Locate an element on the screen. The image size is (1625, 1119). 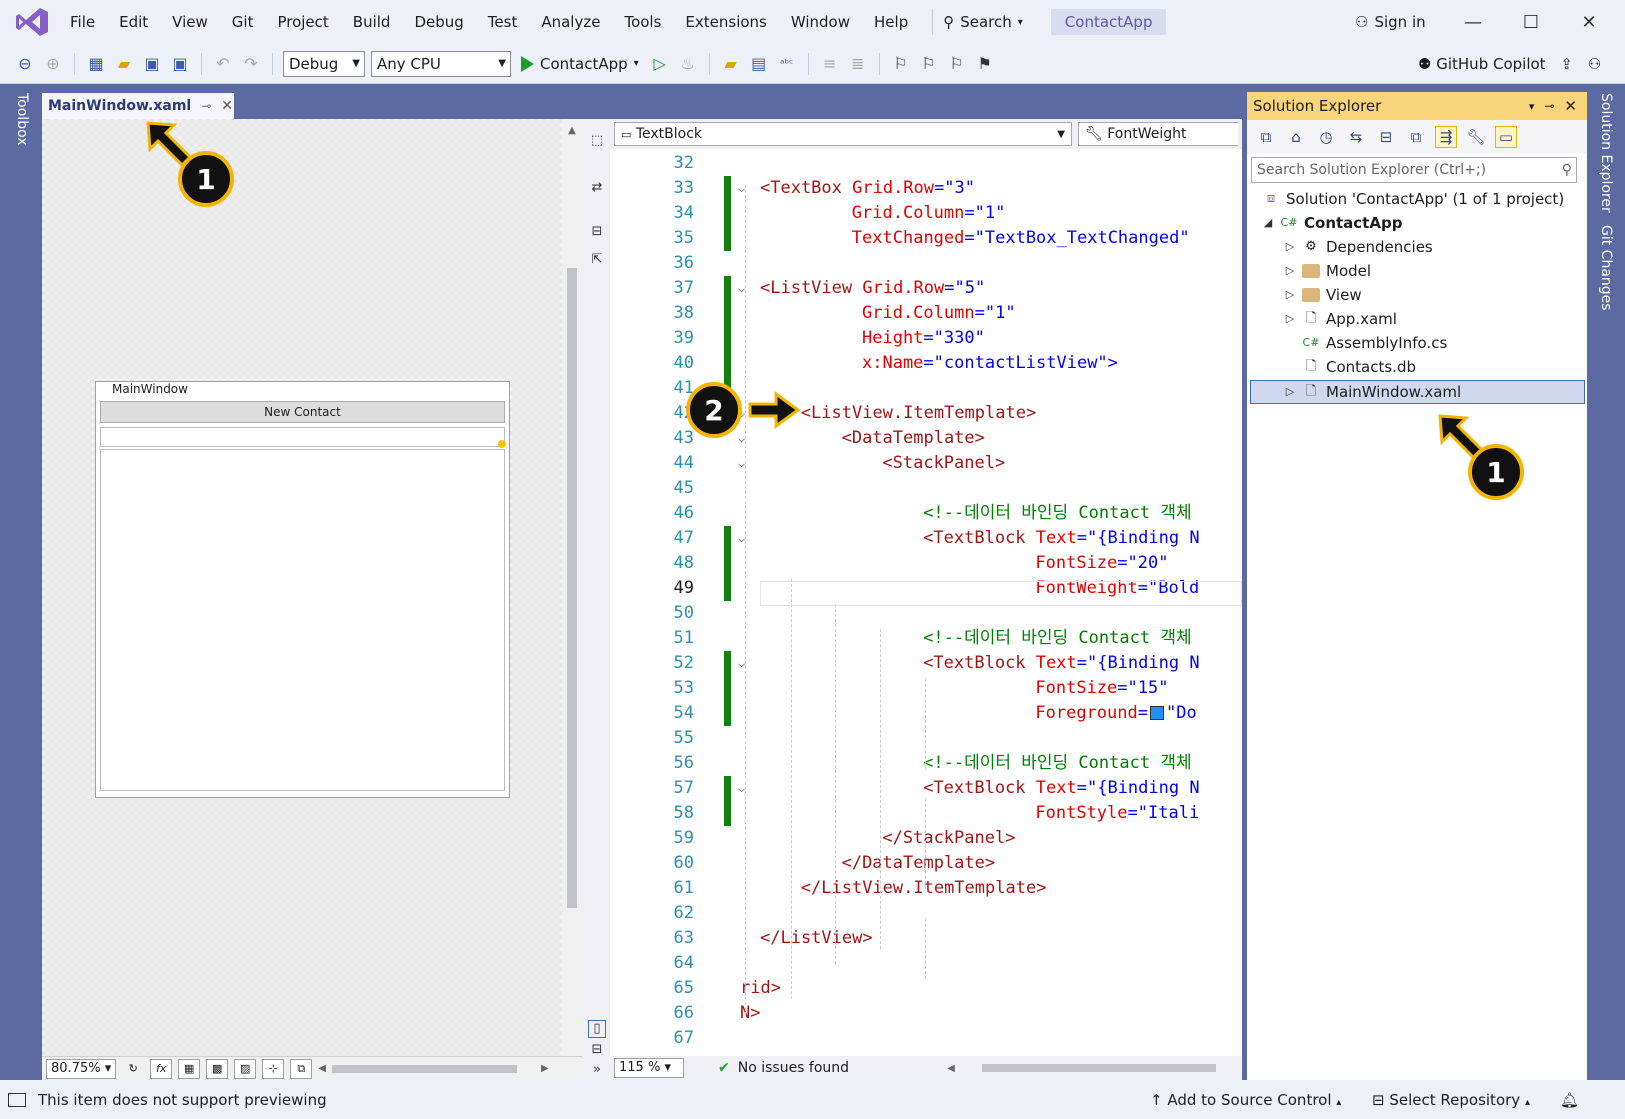
code-line: 54 Foreground= "Do is located at coordinates (926, 713).